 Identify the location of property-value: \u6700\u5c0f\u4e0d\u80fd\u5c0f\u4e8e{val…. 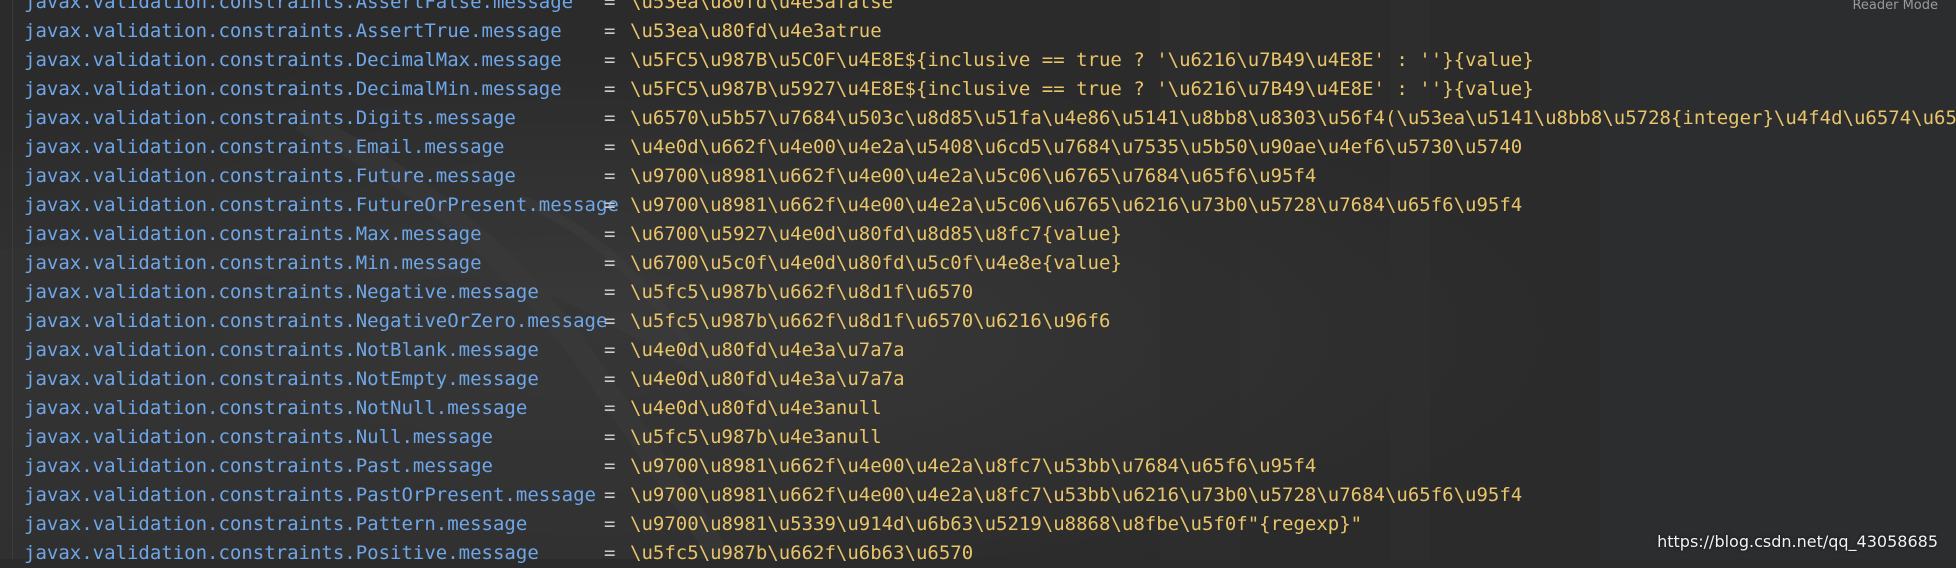
(876, 263).